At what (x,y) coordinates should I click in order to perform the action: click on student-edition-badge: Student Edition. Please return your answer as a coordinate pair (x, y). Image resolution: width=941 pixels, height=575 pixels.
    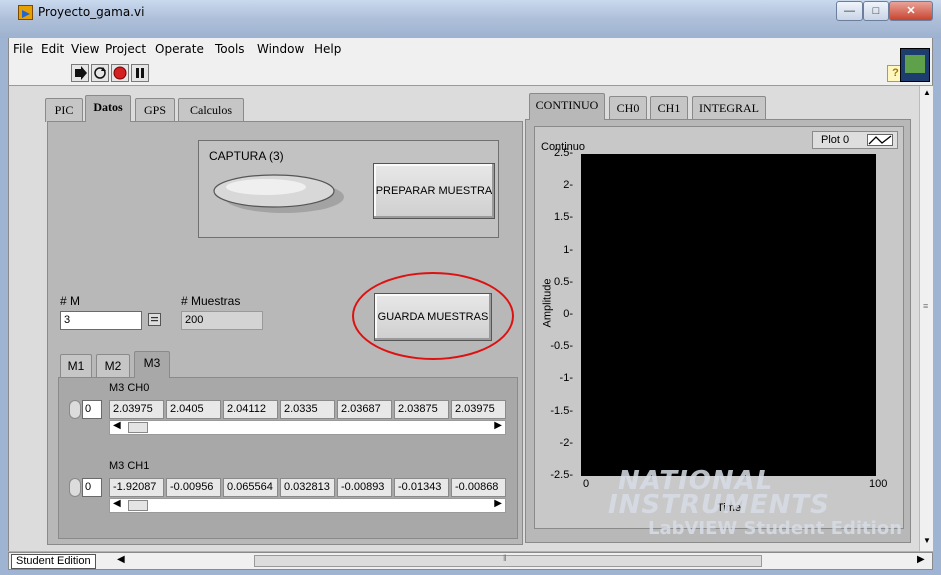
    Looking at the image, I should click on (53, 561).